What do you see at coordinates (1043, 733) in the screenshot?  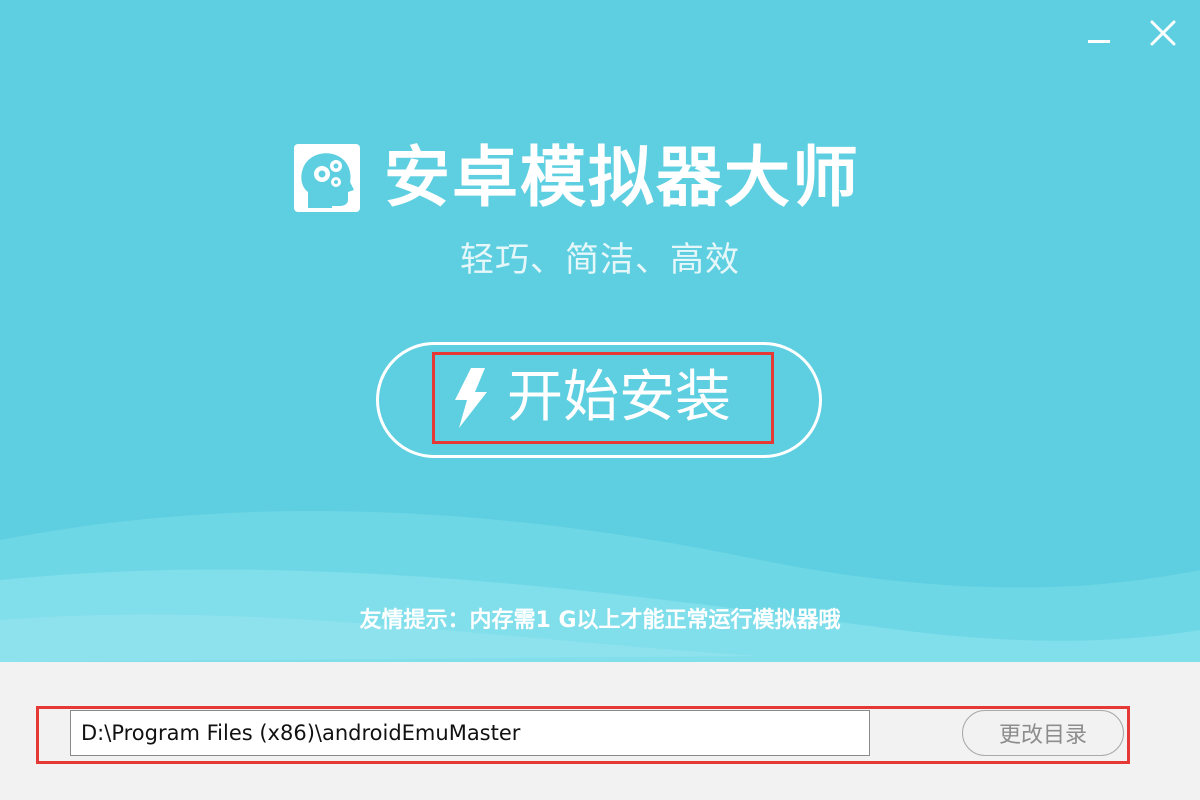 I see `change-directory-button: 更改目录` at bounding box center [1043, 733].